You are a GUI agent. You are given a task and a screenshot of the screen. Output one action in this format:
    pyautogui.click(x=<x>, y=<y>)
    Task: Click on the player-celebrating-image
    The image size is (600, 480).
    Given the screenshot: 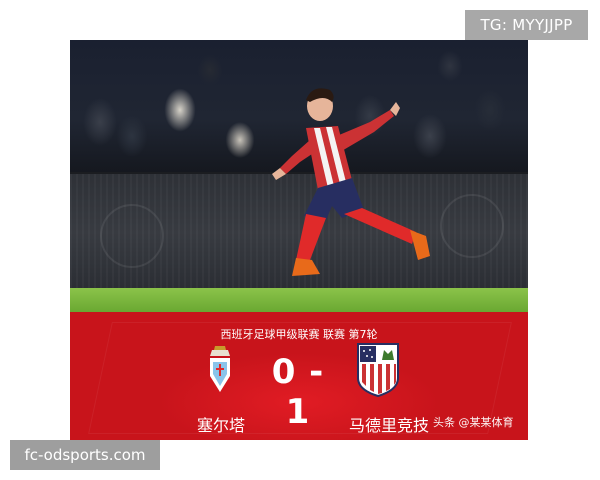 What is the action you would take?
    pyautogui.click(x=351, y=182)
    